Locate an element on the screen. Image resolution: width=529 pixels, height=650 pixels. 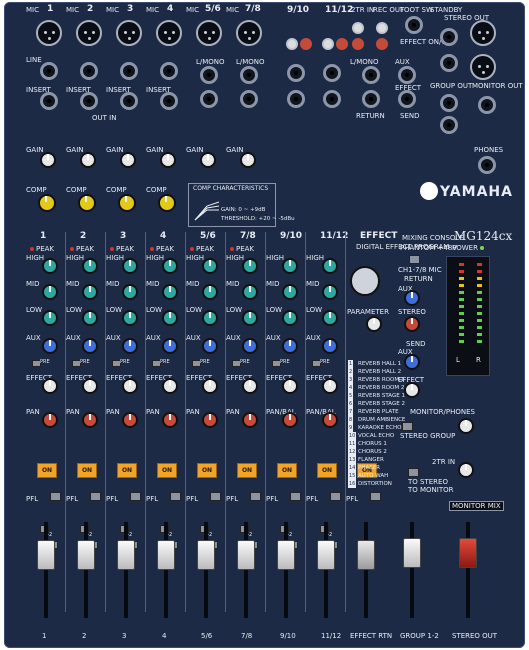
stereo-out-xlr-r is located at coordinates (483, 67).